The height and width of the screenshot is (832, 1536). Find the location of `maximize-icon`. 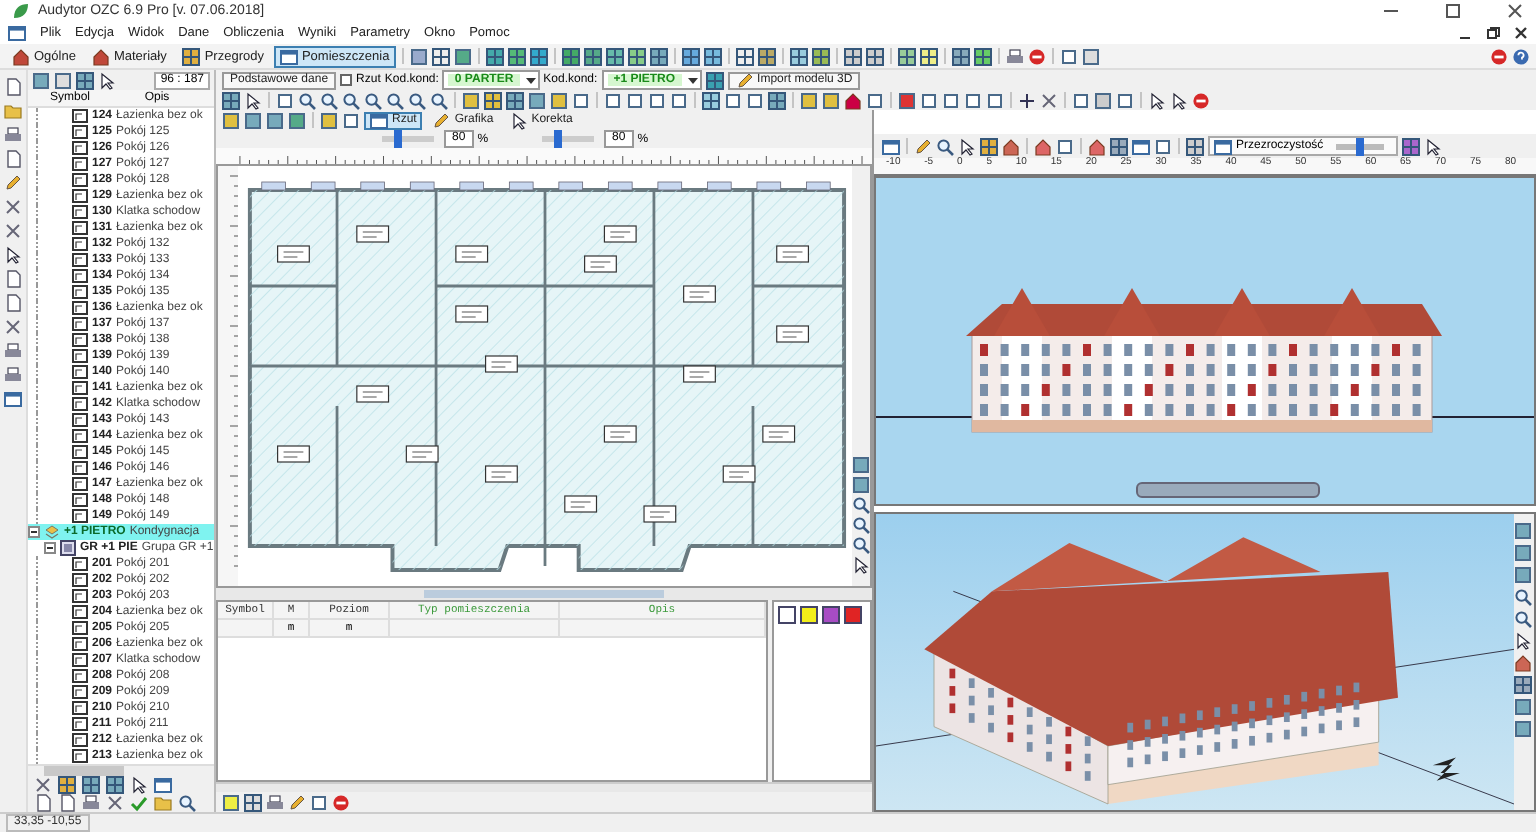

maximize-icon is located at coordinates (1453, 11).